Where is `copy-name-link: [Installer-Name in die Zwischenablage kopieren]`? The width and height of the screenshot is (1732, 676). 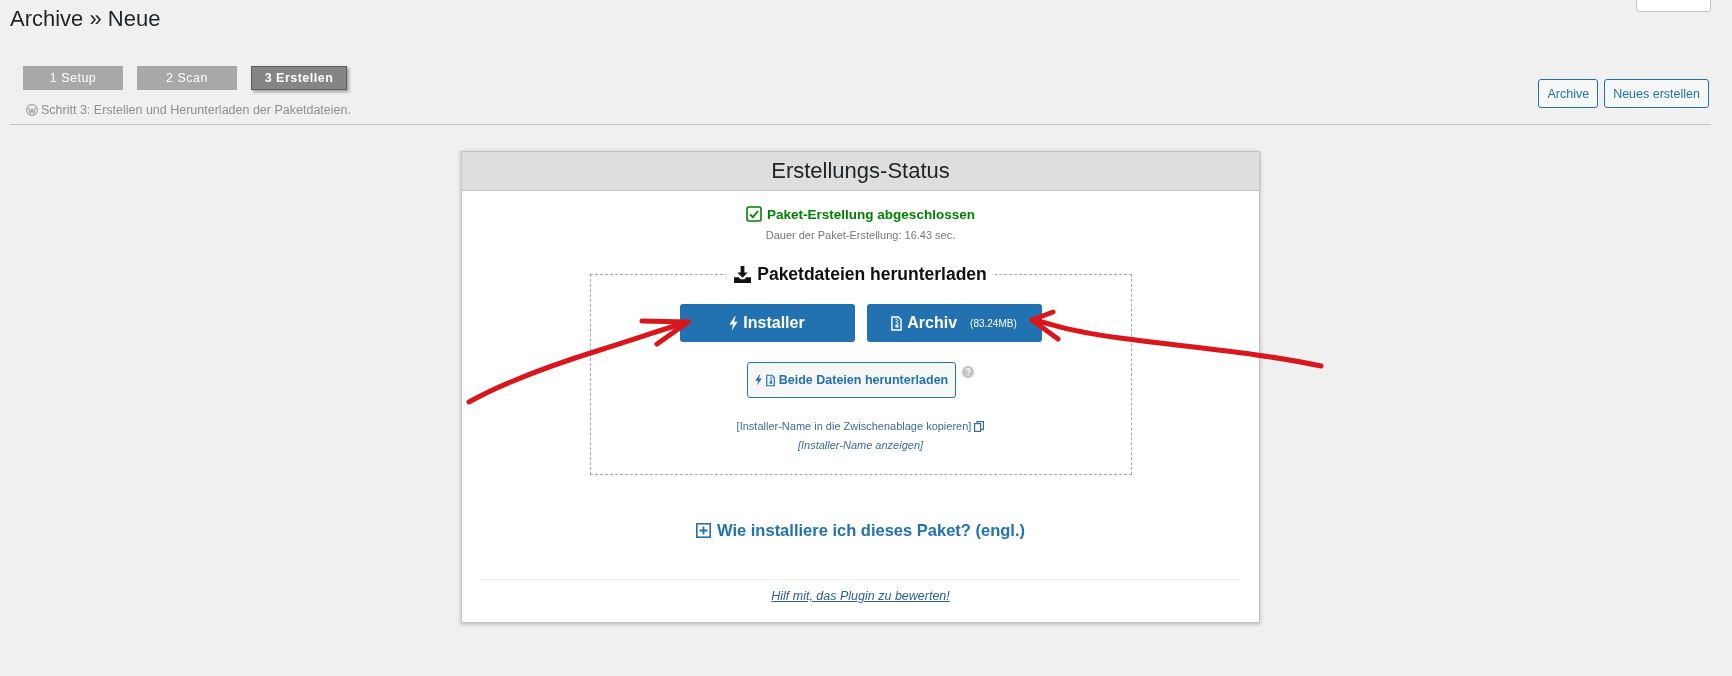 copy-name-link: [Installer-Name in die Zwischenablage kopieren] is located at coordinates (854, 426).